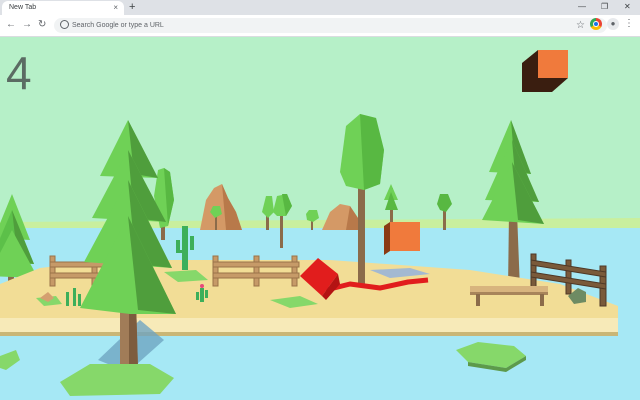  I want to click on omnibox-placeholder: Search Google or type a URL, so click(118, 25).